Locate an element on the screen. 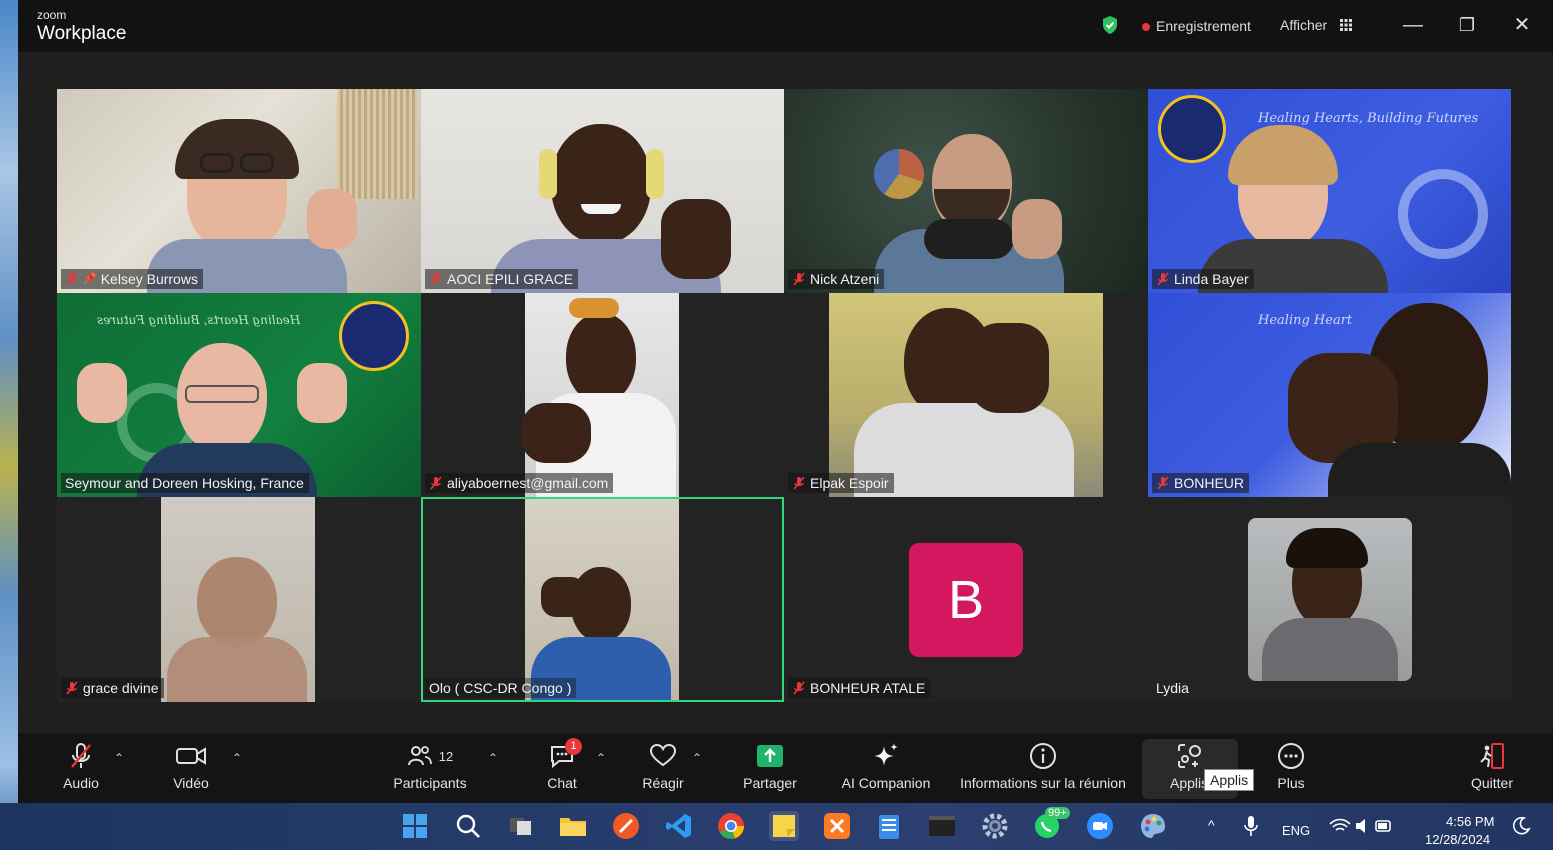 The width and height of the screenshot is (1553, 850). react-options-chevron-icon: ⌃ is located at coordinates (698, 758).